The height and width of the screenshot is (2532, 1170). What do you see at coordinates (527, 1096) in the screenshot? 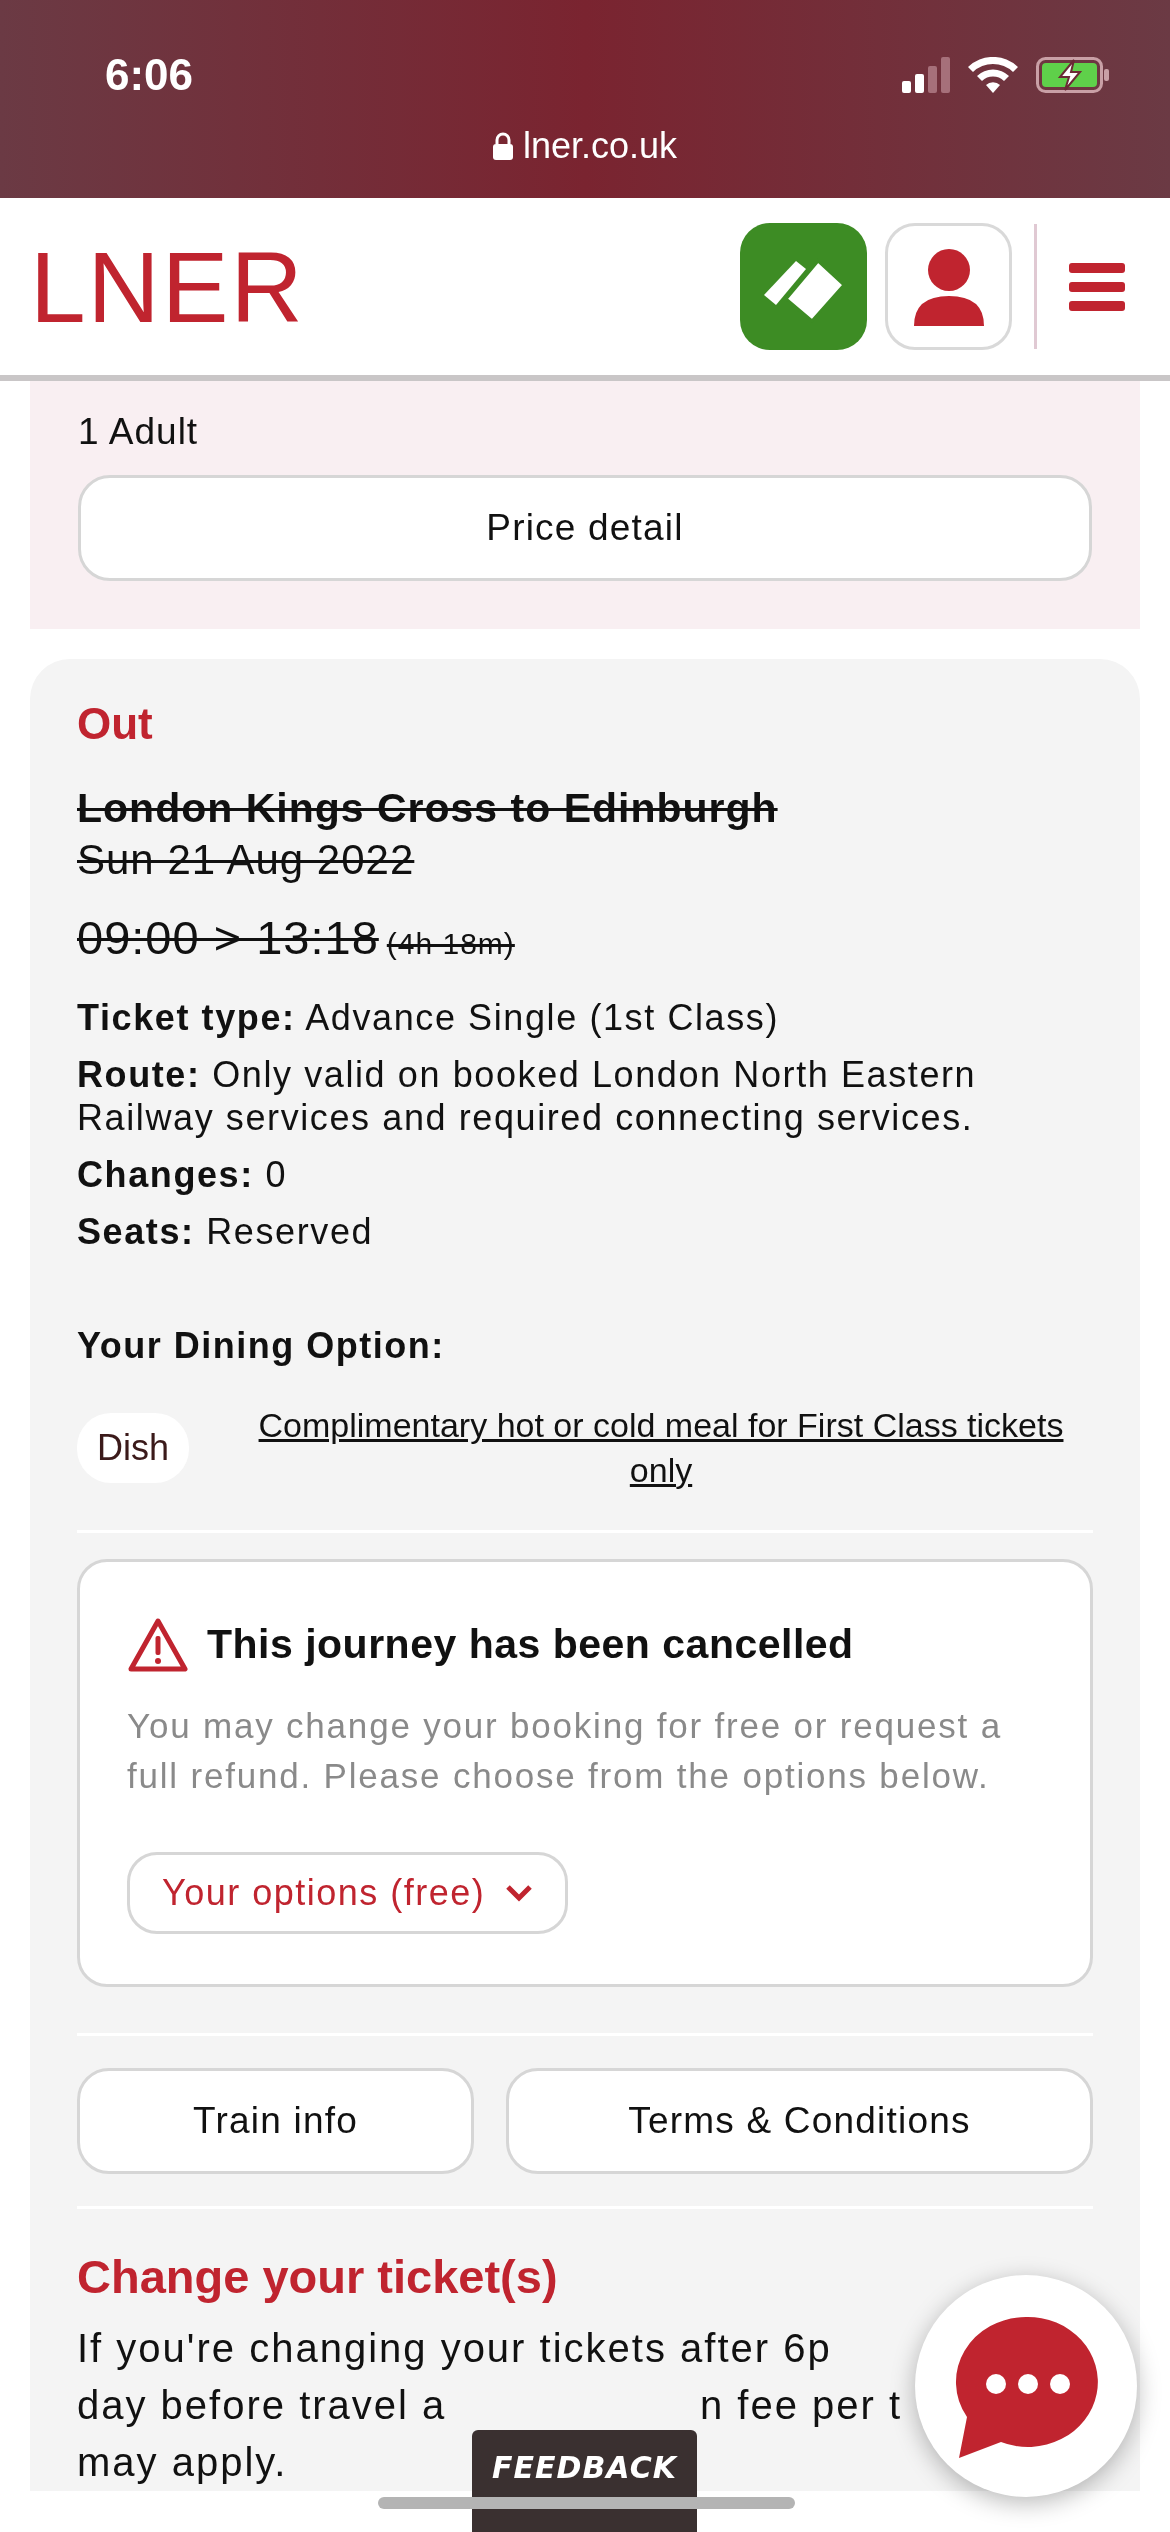
I see `ticket-detail: Route: Only valid on booked London North Eastern Railway services and required connecting services.` at bounding box center [527, 1096].